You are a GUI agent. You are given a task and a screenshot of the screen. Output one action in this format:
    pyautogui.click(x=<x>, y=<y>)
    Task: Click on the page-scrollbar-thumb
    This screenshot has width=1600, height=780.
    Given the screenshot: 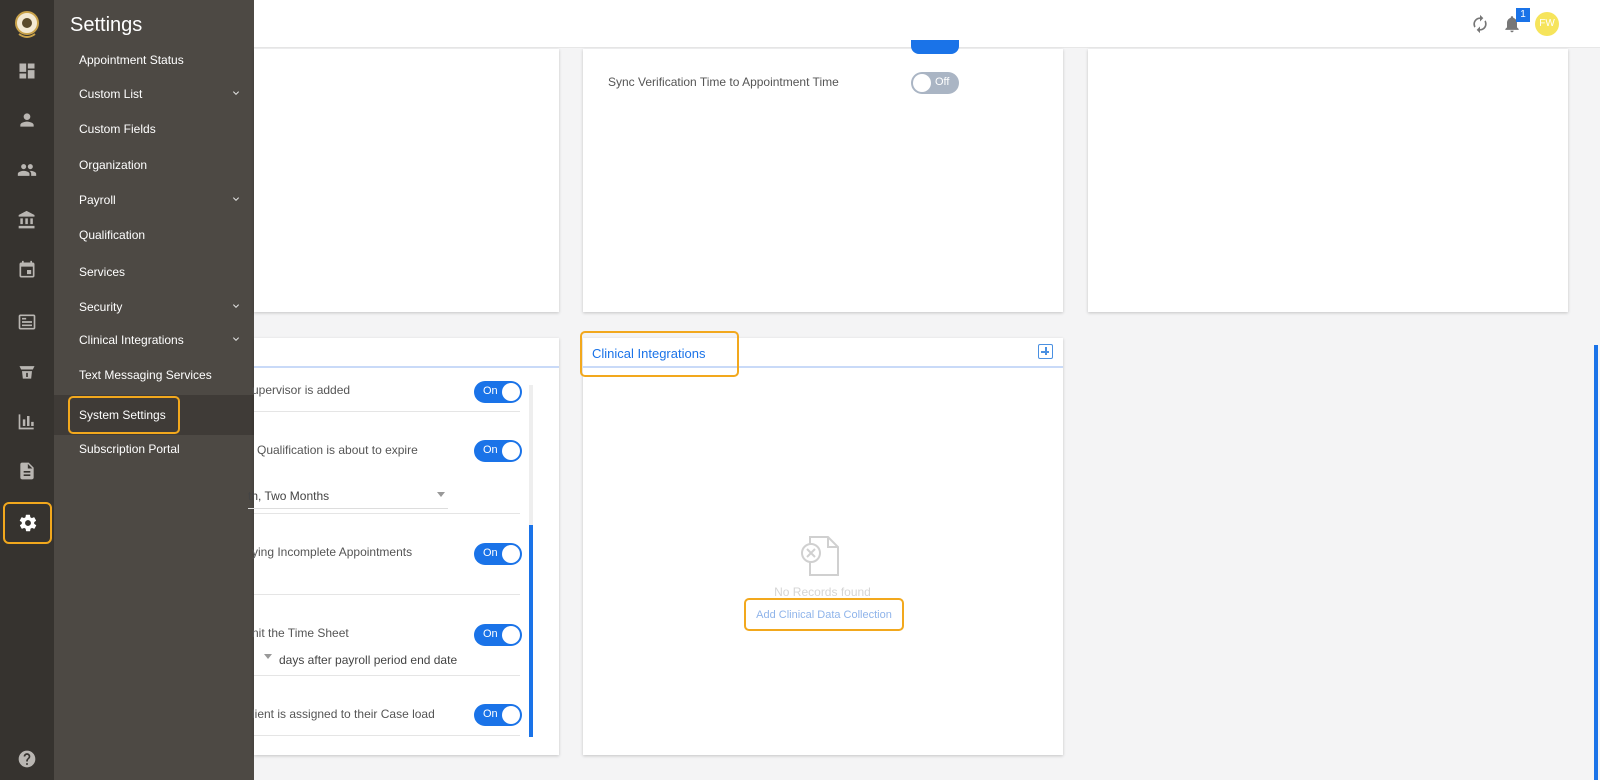 What is the action you would take?
    pyautogui.click(x=1596, y=562)
    